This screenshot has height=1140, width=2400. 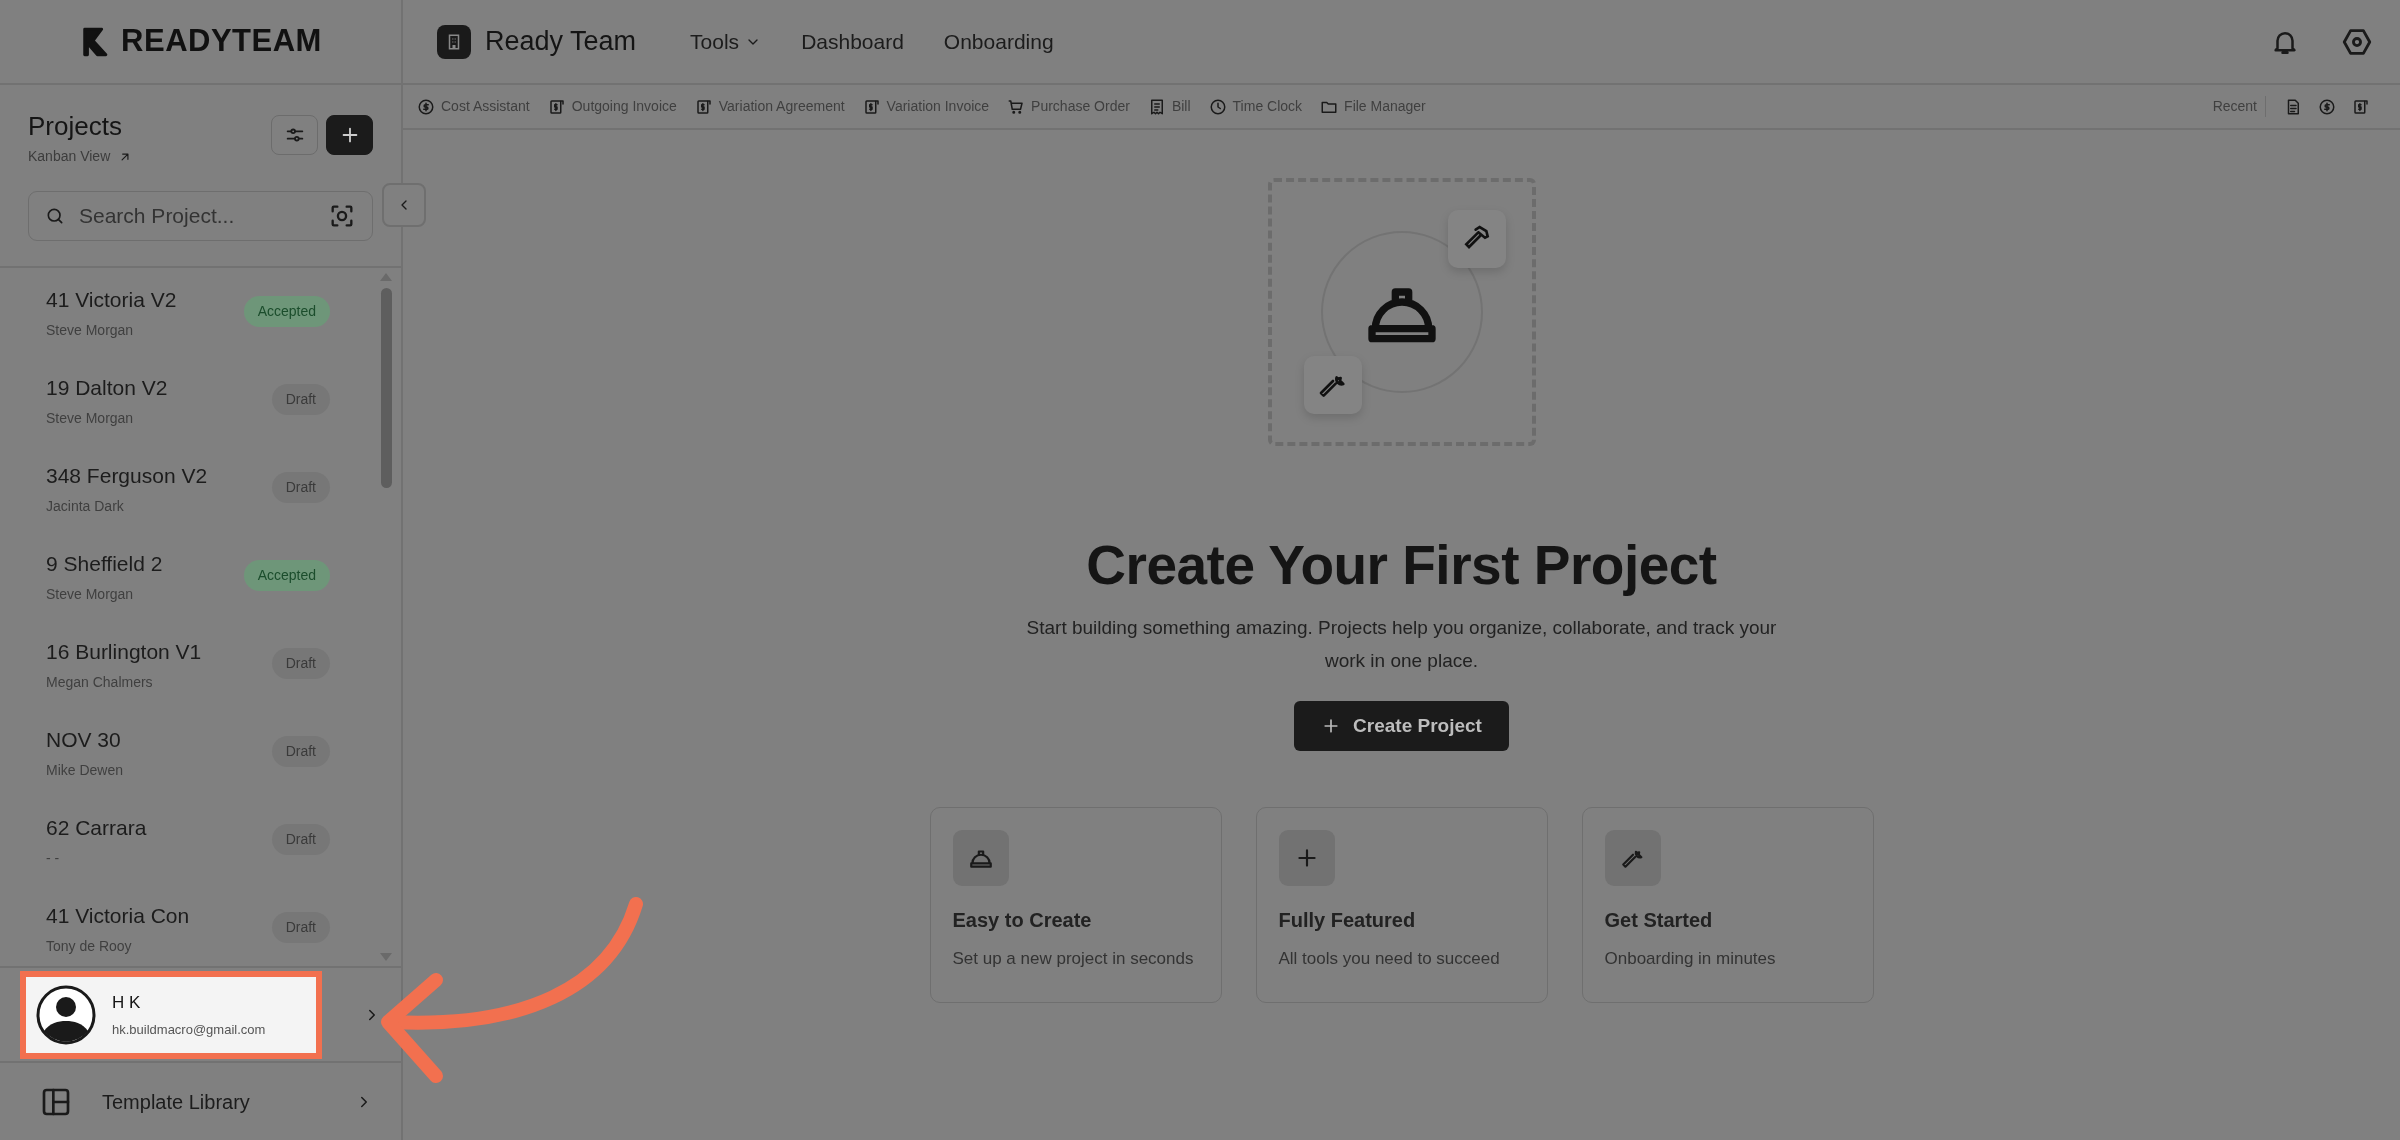 What do you see at coordinates (107, 388) in the screenshot?
I see `project-name: 19 Dalton V2` at bounding box center [107, 388].